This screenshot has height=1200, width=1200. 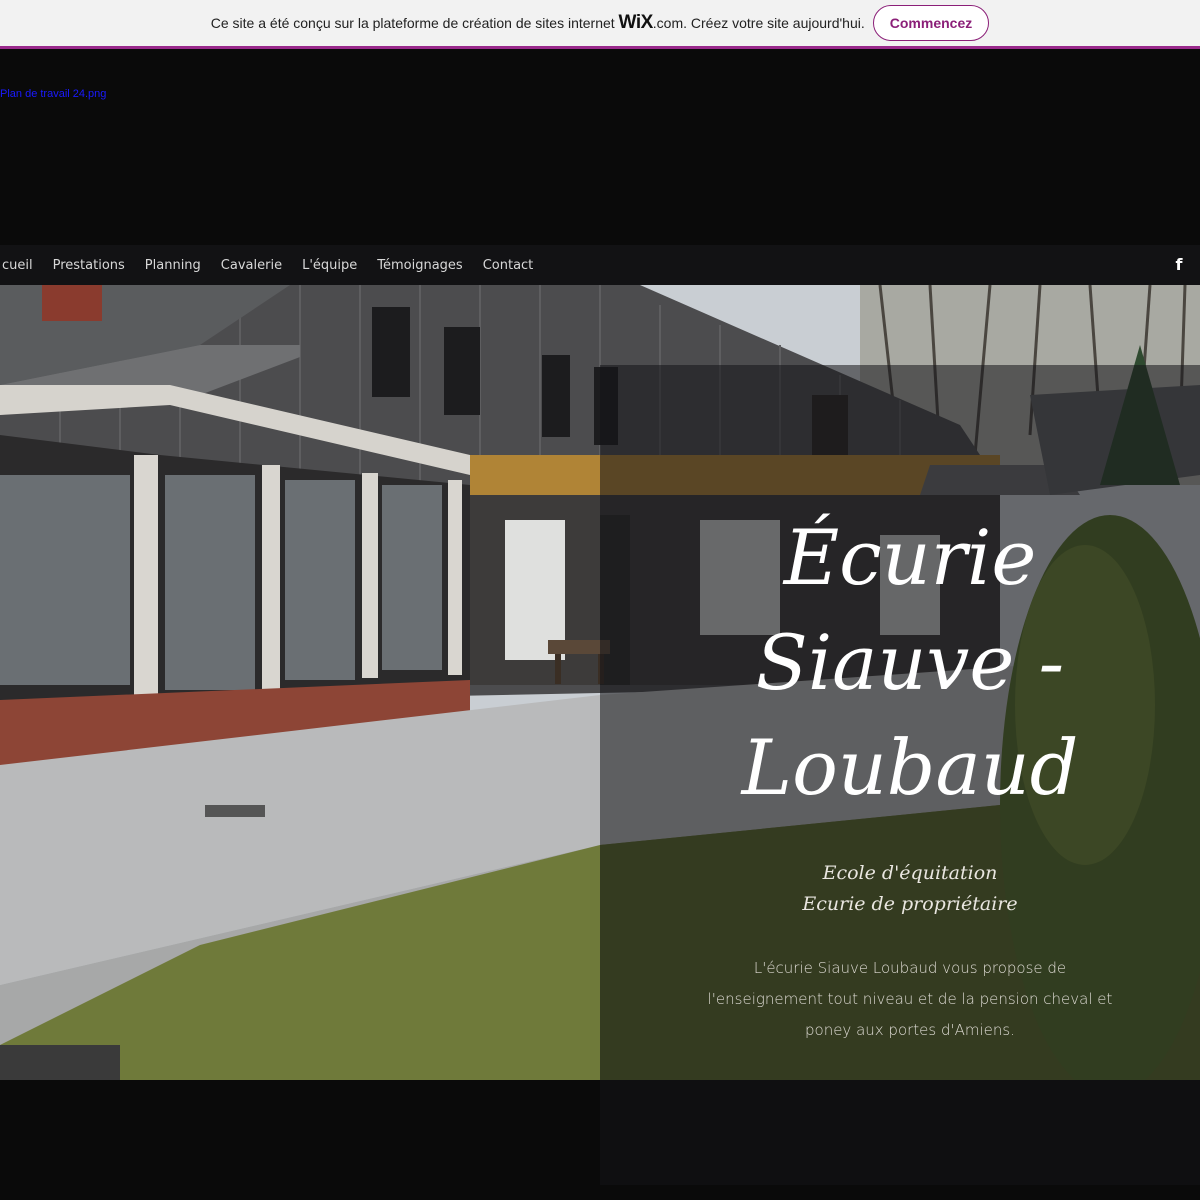 What do you see at coordinates (21, 265) in the screenshot?
I see `nav-item-accueil: cueil` at bounding box center [21, 265].